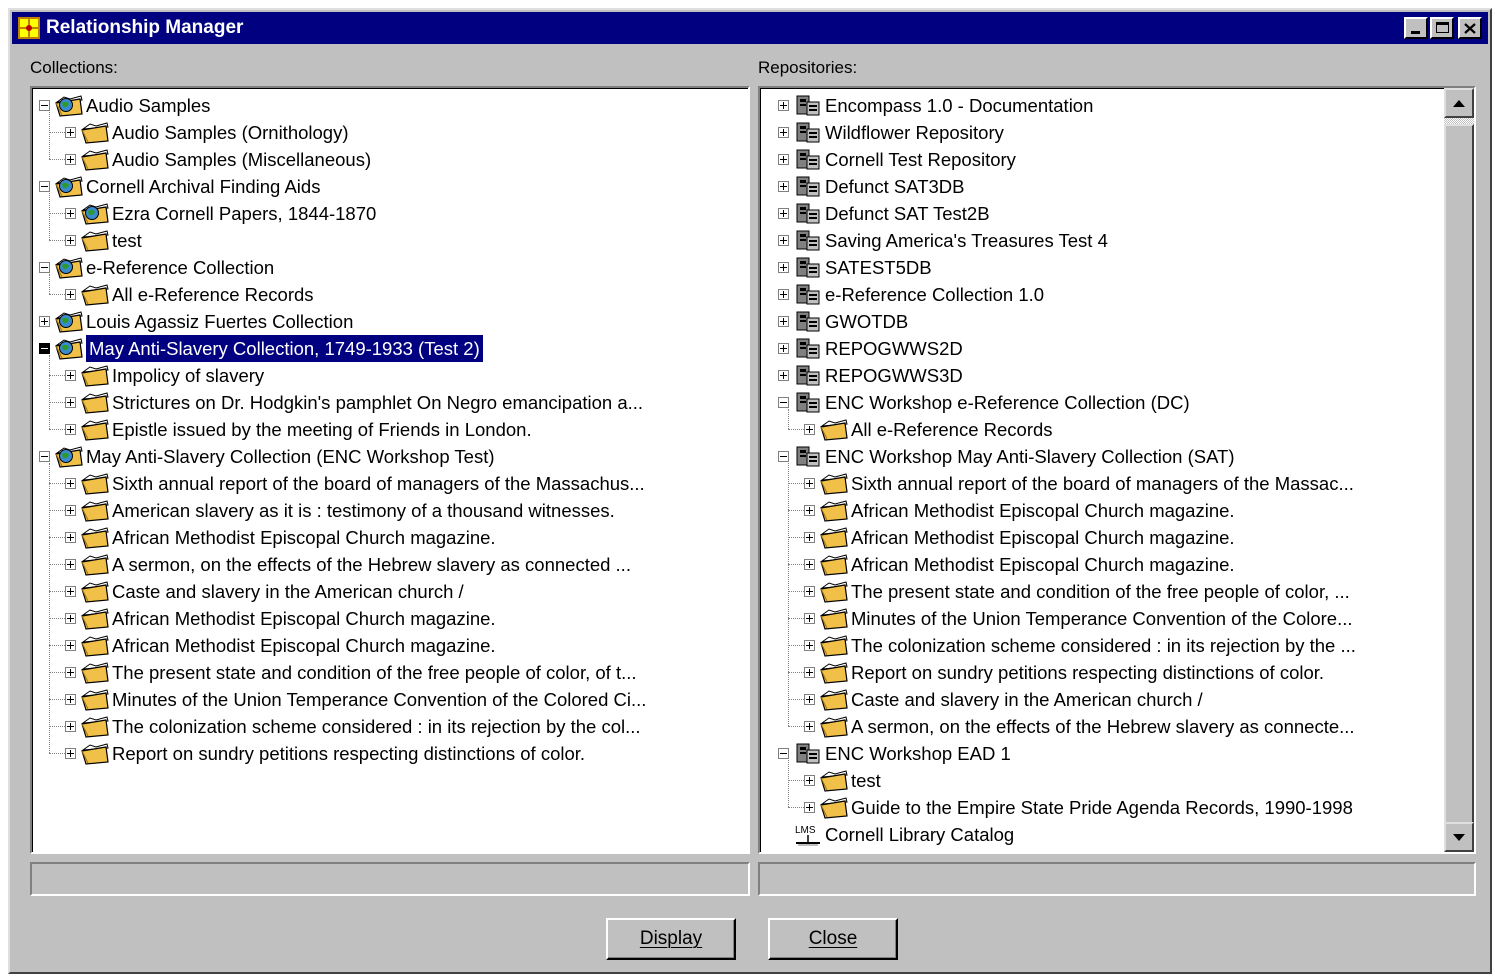  What do you see at coordinates (124, 105) in the screenshot?
I see `collections-tree-item: Audio Samples` at bounding box center [124, 105].